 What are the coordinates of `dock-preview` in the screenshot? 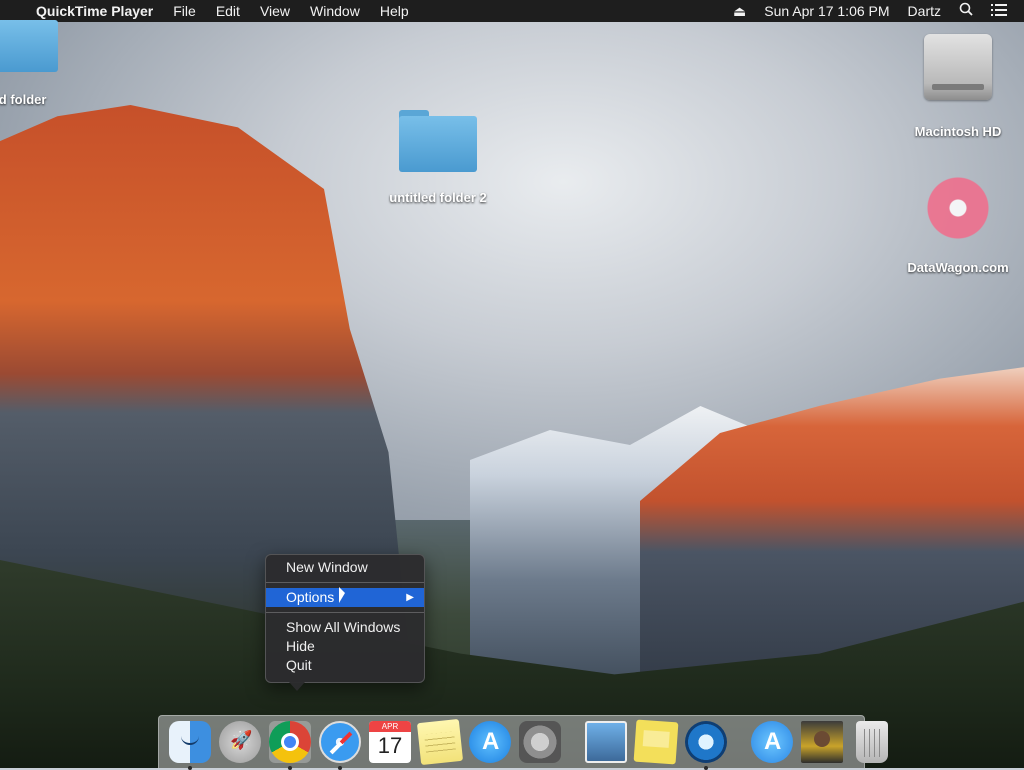 It's located at (606, 742).